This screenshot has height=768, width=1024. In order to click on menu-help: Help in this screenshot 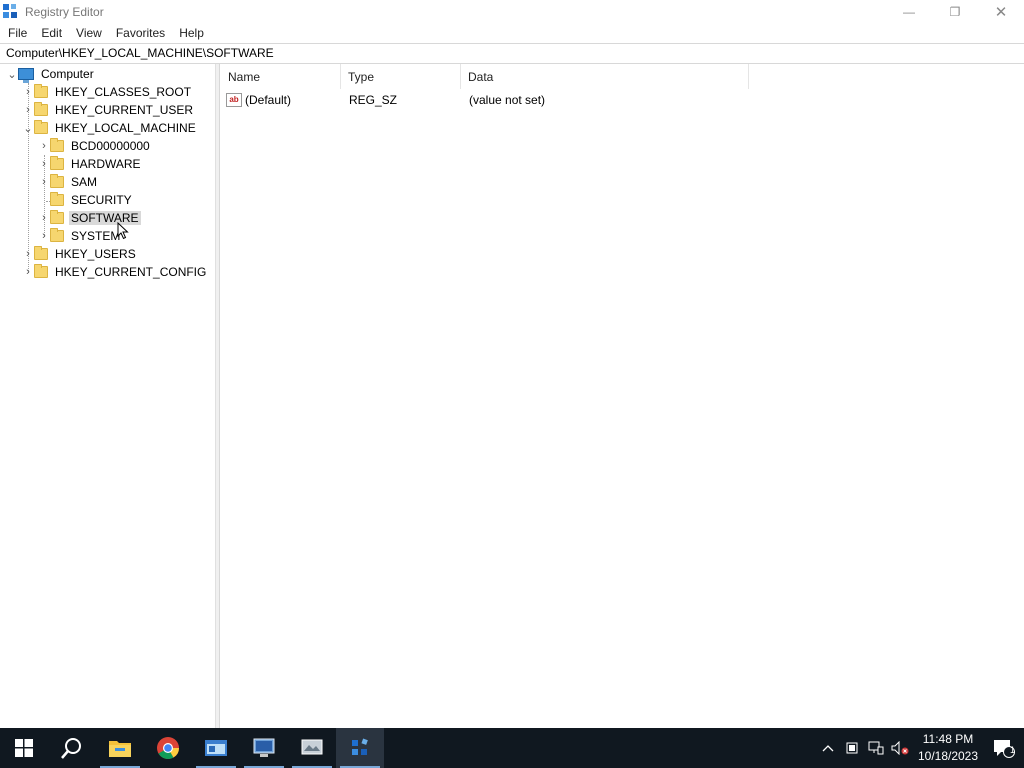, I will do `click(191, 33)`.